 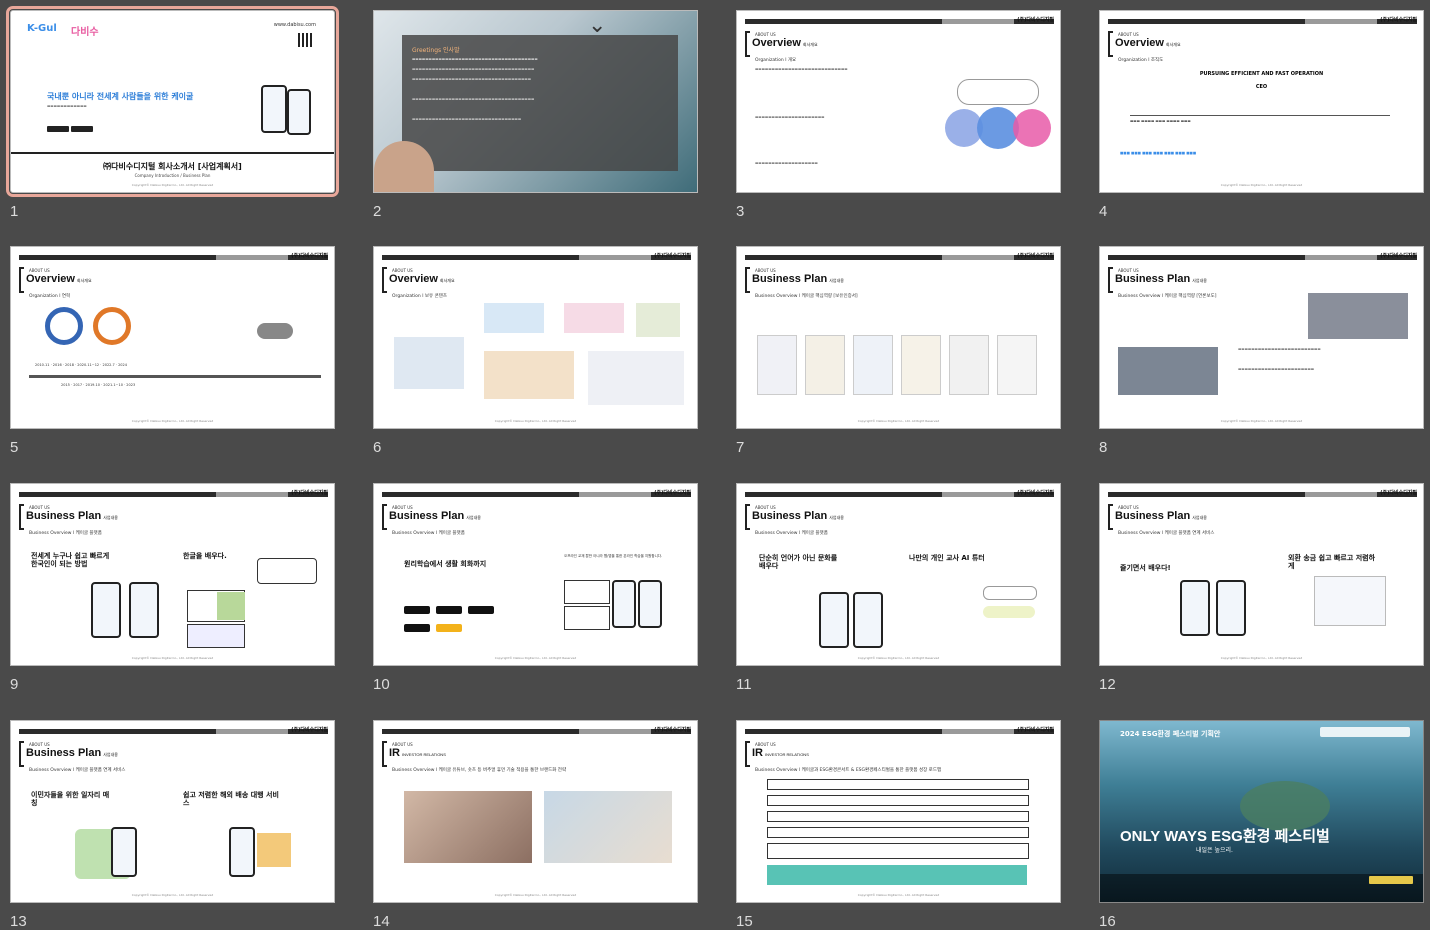 I want to click on slide-13-title: Business Plan, so click(x=64, y=753).